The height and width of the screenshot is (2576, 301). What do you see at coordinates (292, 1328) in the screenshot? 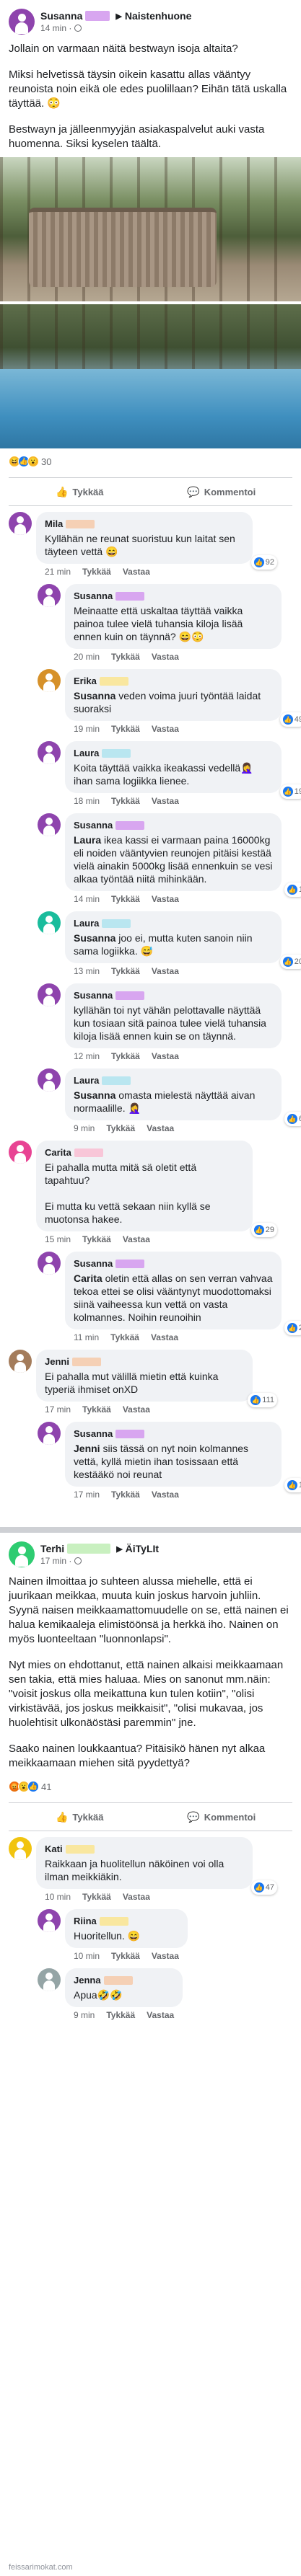
I see `comment-reactions: 👍 2` at bounding box center [292, 1328].